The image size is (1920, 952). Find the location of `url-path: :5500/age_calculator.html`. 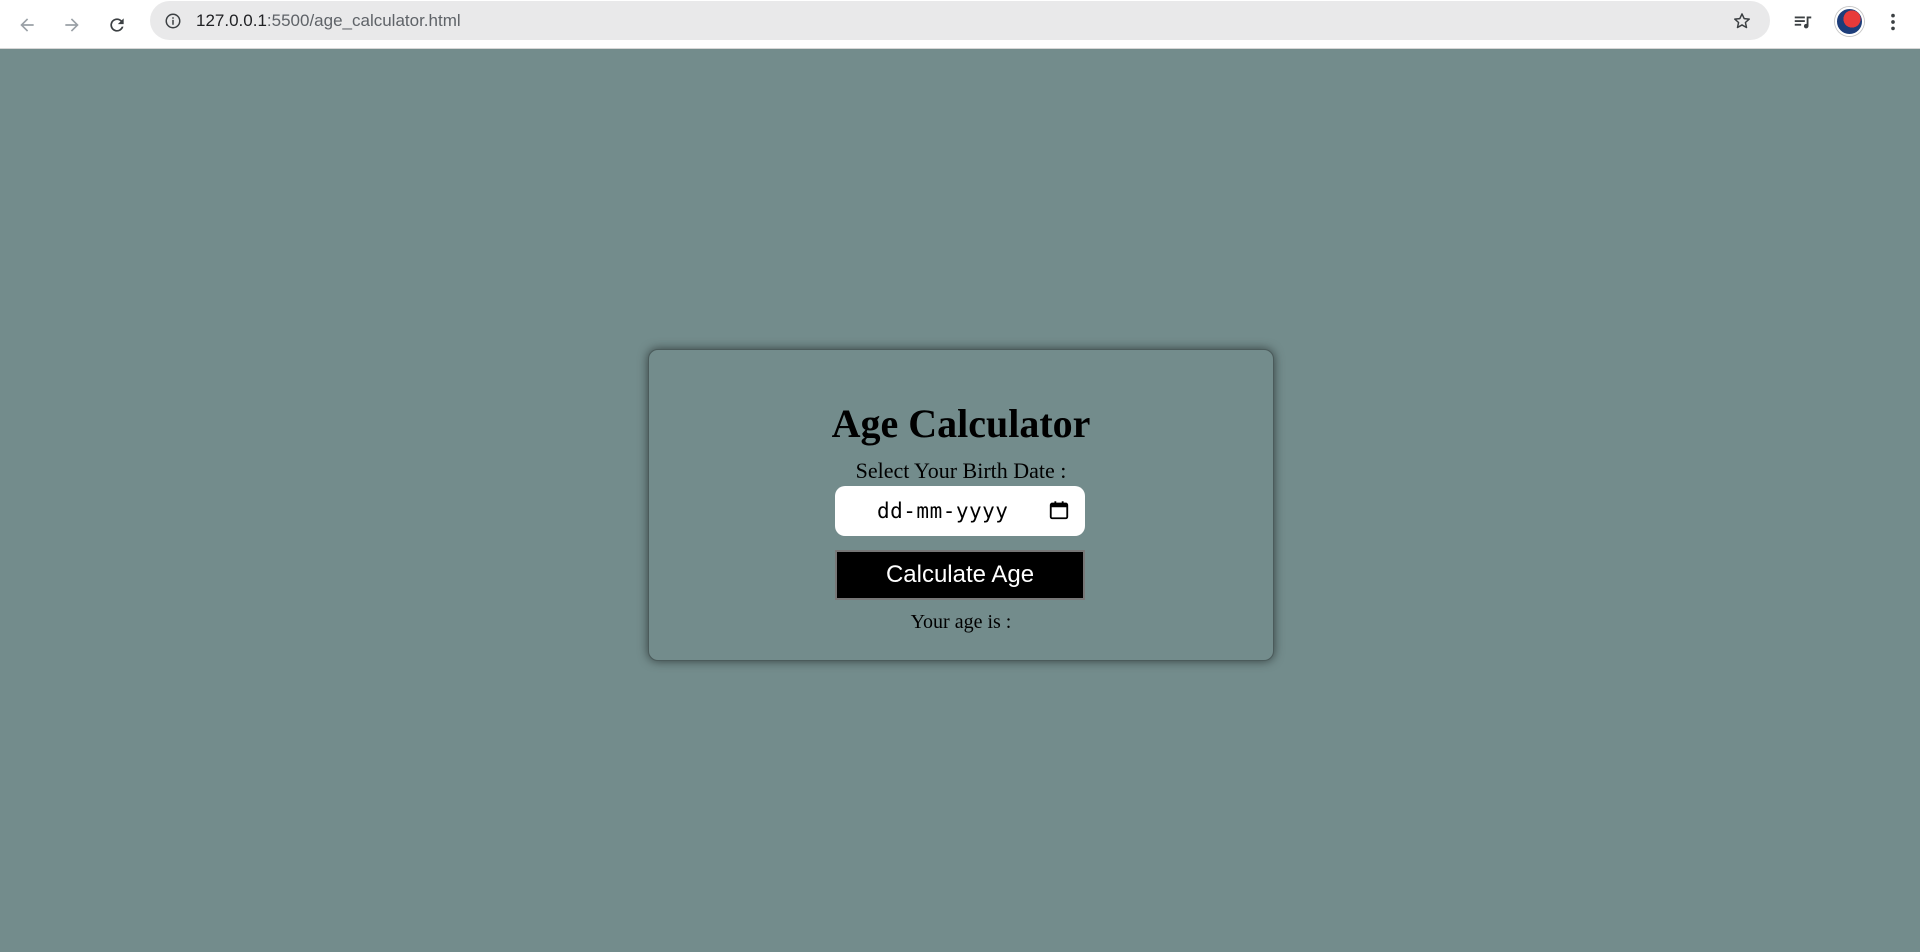

url-path: :5500/age_calculator.html is located at coordinates (363, 20).